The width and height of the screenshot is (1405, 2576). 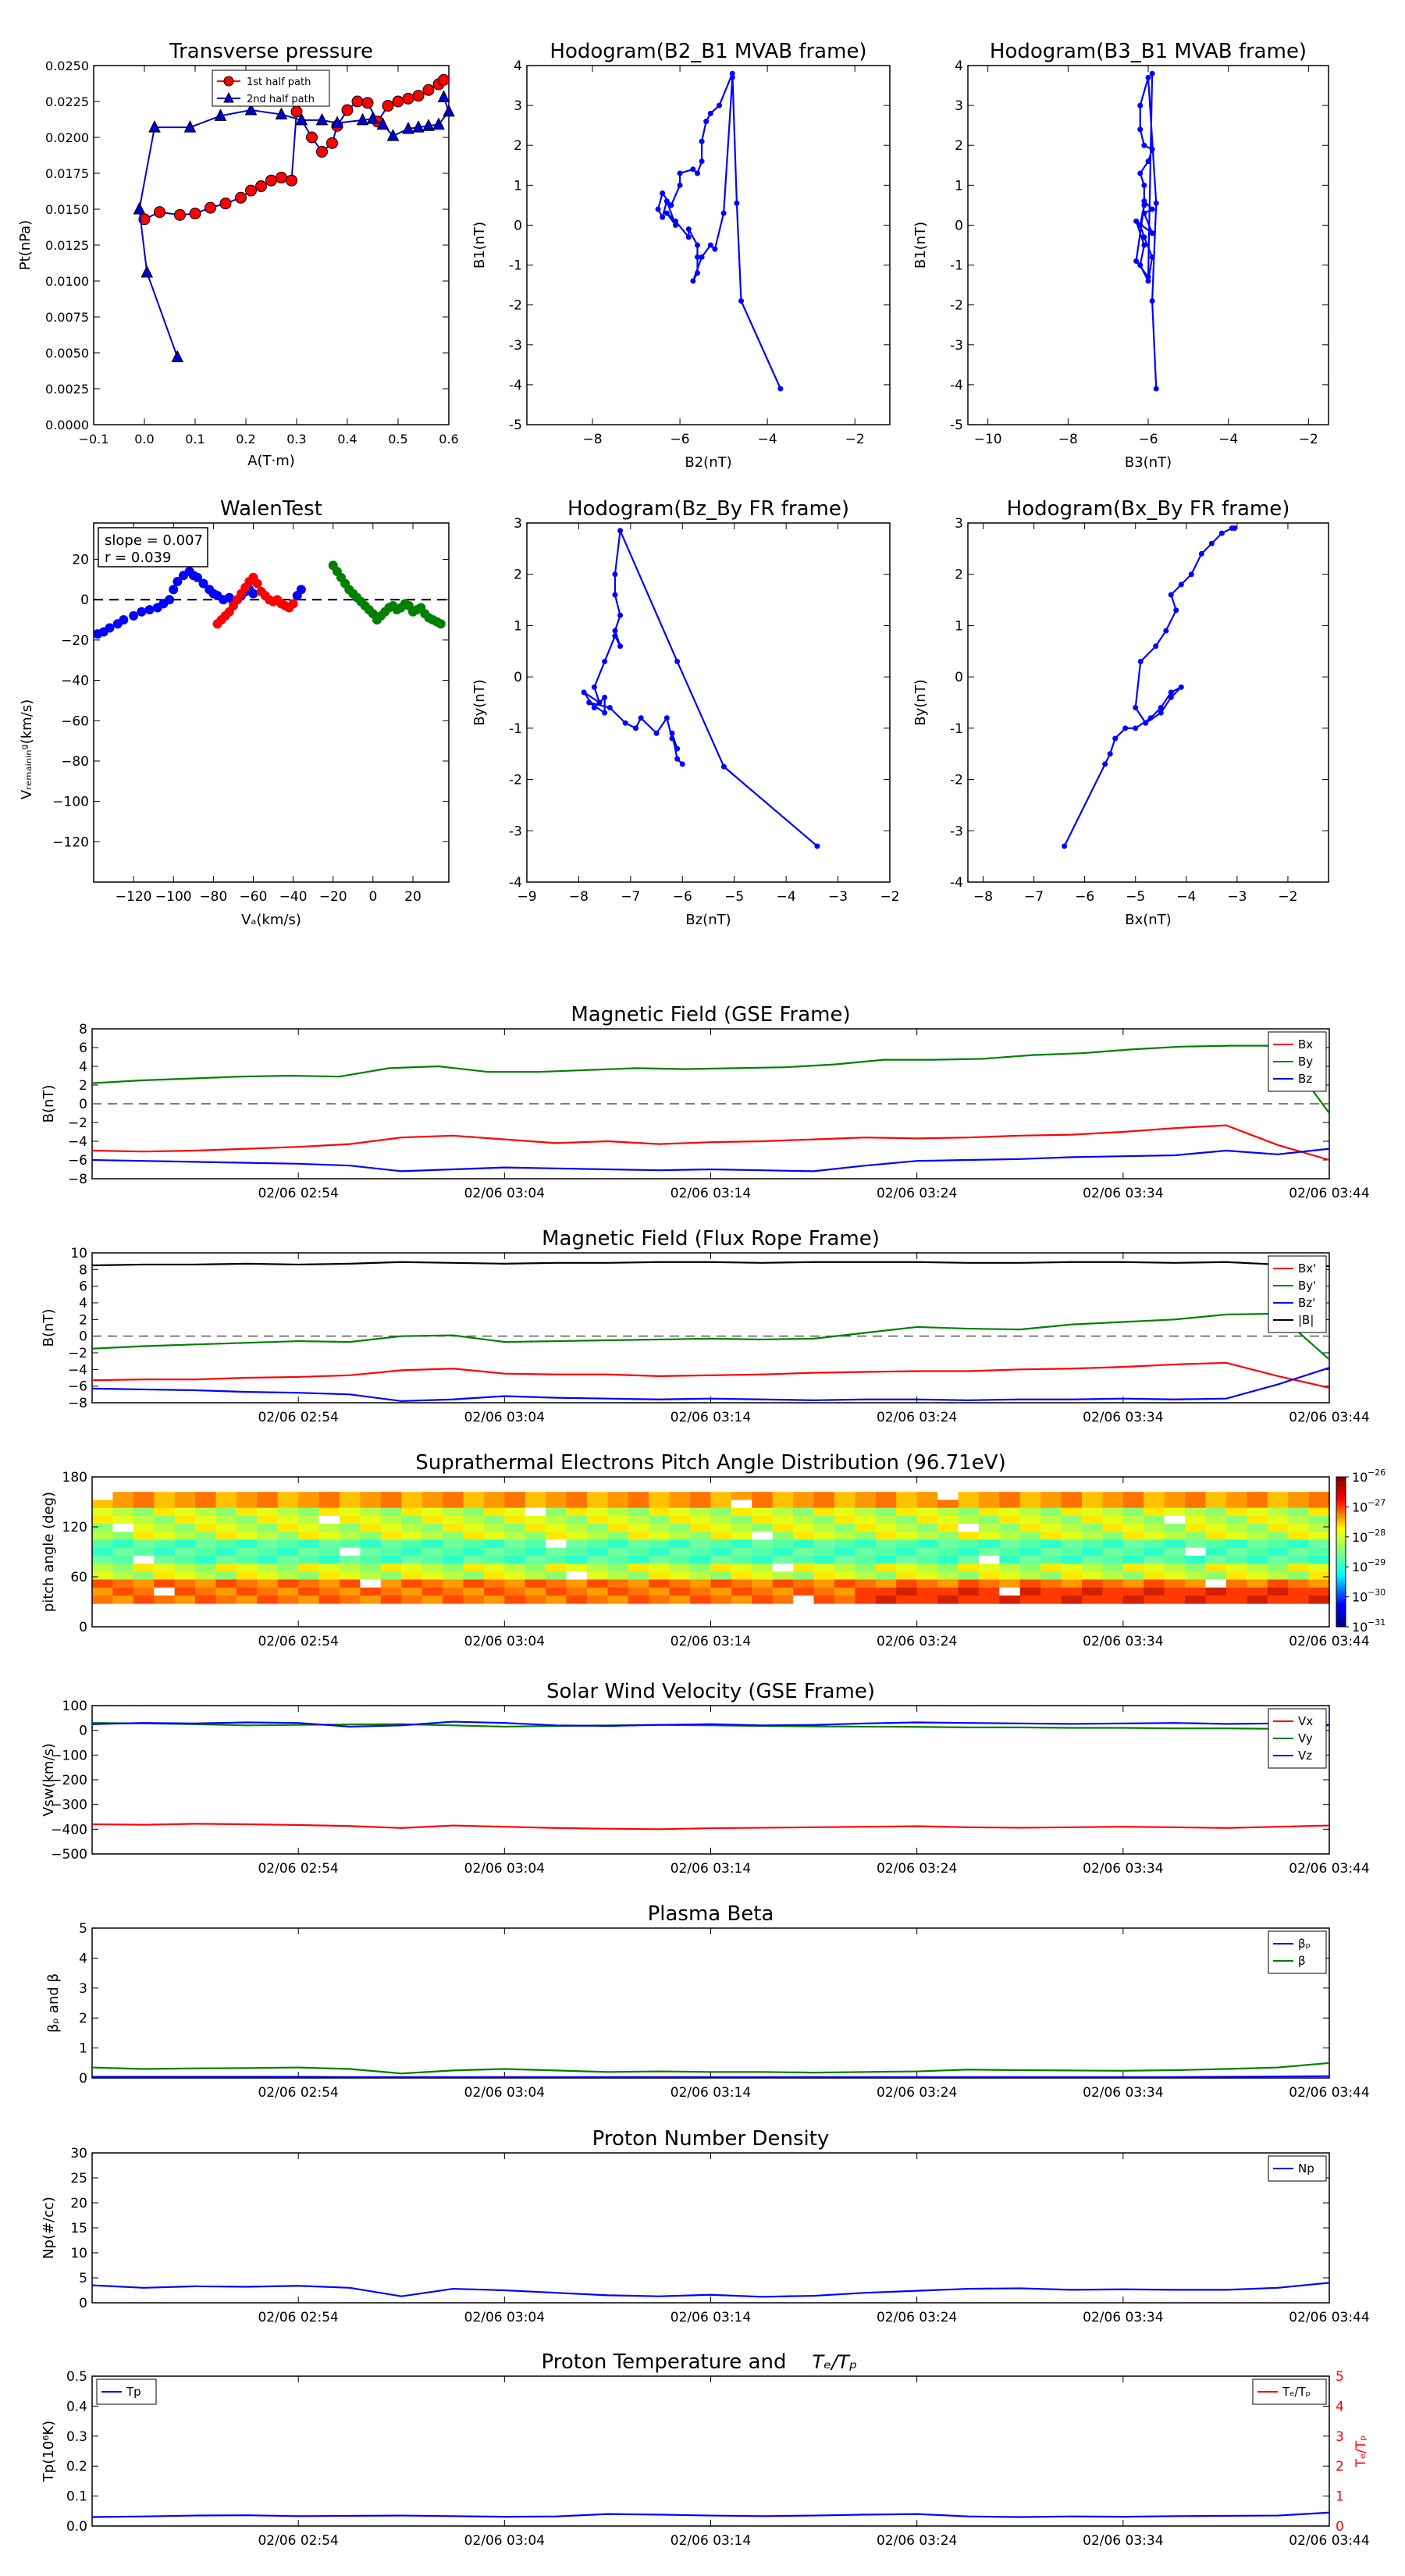 What do you see at coordinates (711, 2541) in the screenshot?
I see `temp-xtick-label: 02/06 03:14` at bounding box center [711, 2541].